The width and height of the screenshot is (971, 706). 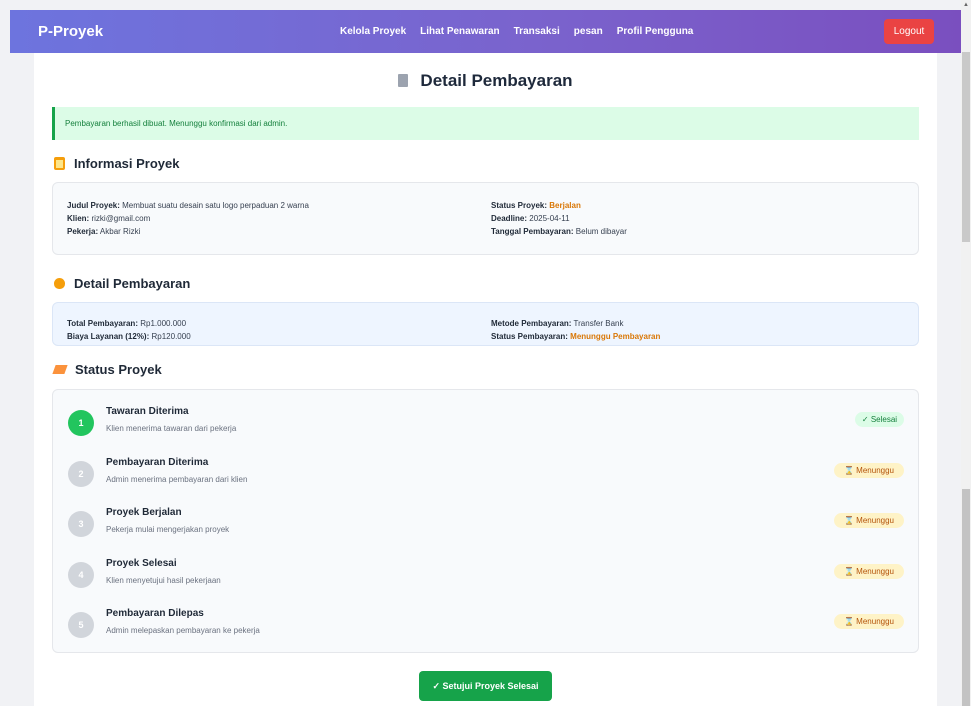 I want to click on step-title: Proyek Selesai, so click(x=141, y=563).